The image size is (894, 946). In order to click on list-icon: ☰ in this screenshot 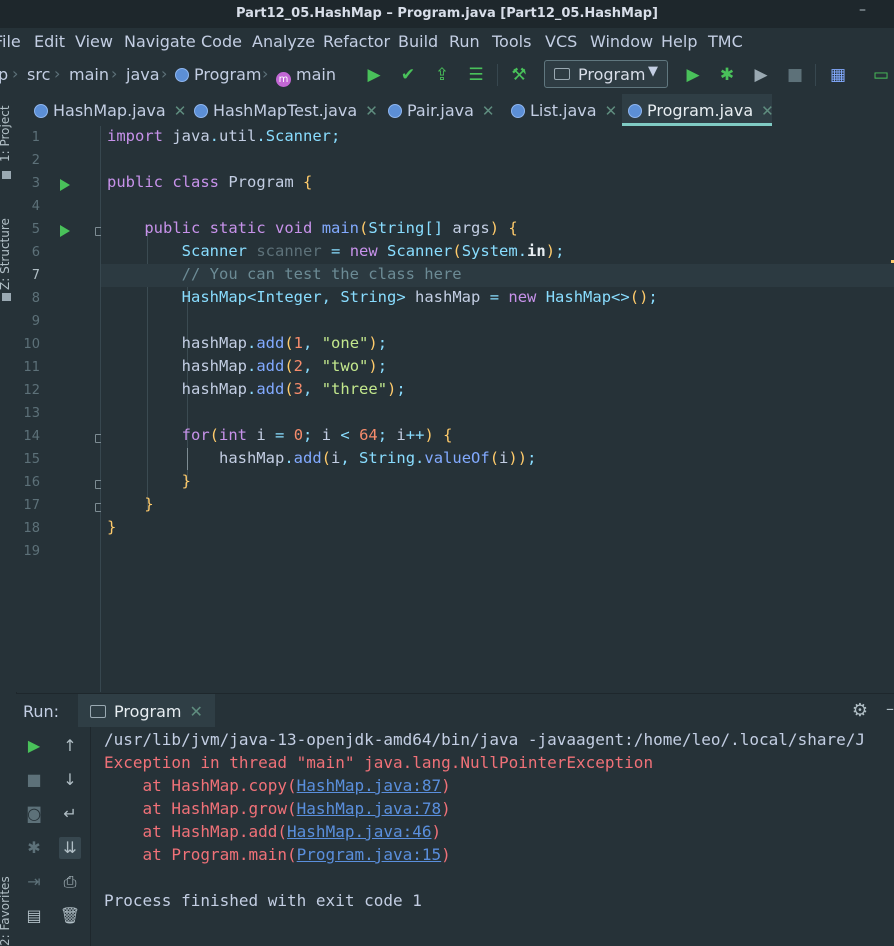, I will do `click(476, 75)`.